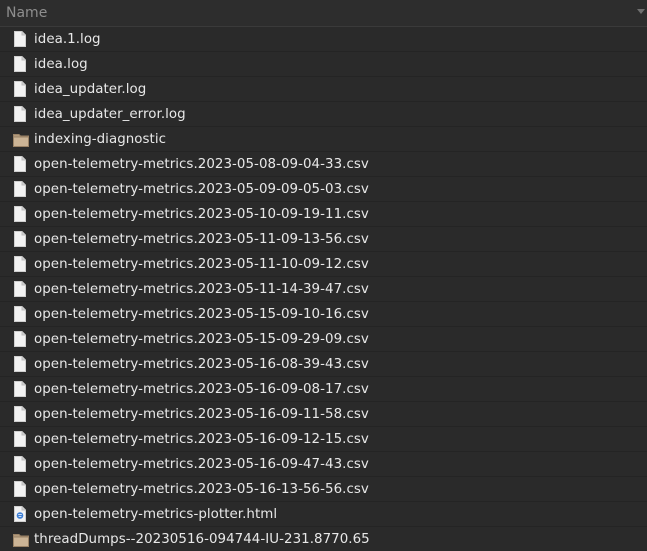 The image size is (647, 551). I want to click on file-row: indexing-diagnostic, so click(323, 139).